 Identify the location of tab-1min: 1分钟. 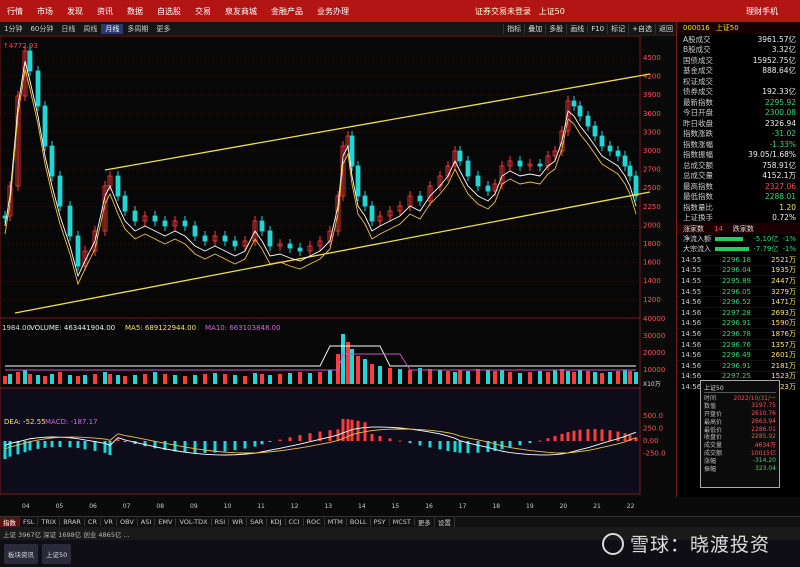
(13, 29).